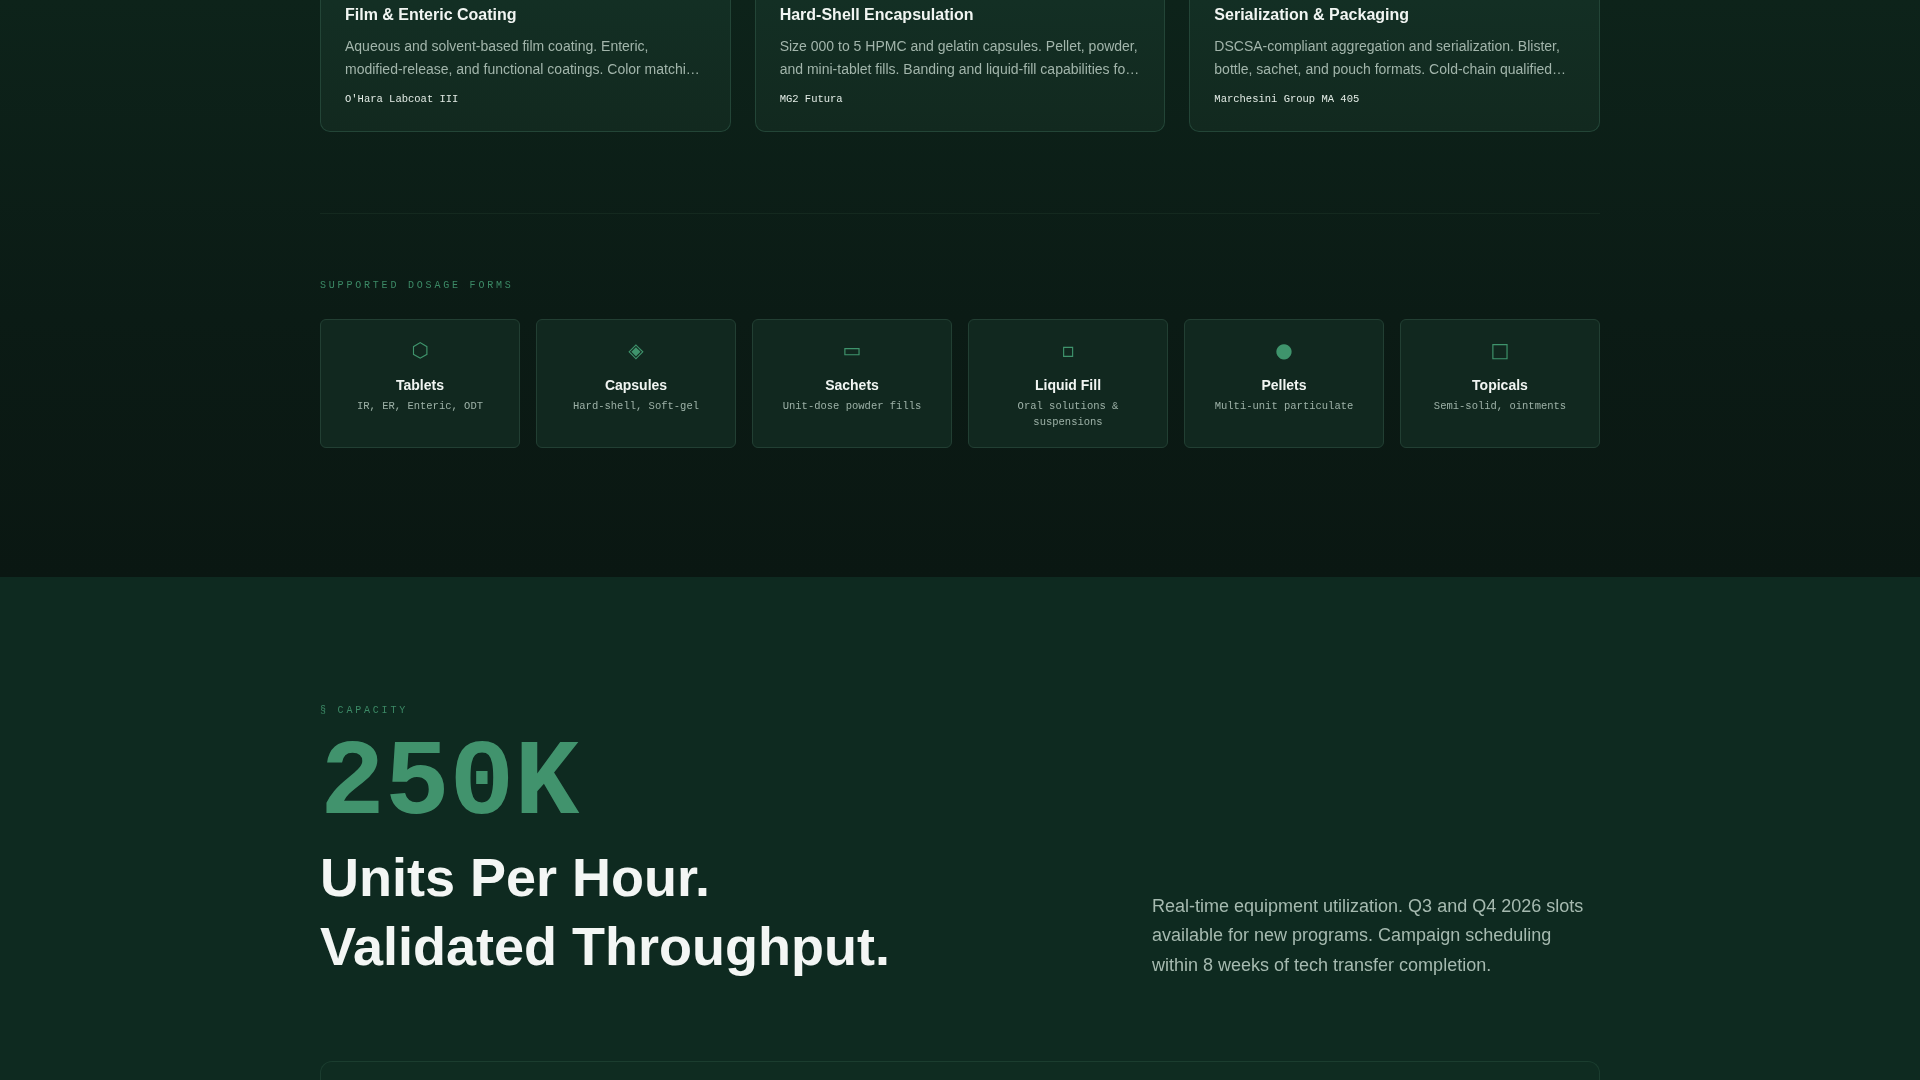 Image resolution: width=1920 pixels, height=1080 pixels. Describe the element at coordinates (636, 350) in the screenshot. I see `shape-icon: ◈` at that location.